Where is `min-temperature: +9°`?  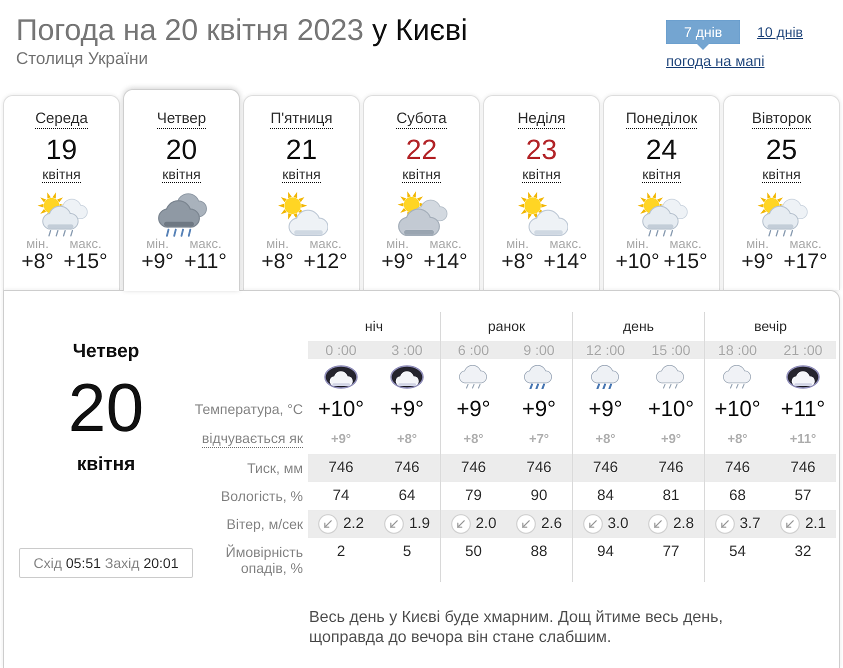
min-temperature: +9° is located at coordinates (397, 262).